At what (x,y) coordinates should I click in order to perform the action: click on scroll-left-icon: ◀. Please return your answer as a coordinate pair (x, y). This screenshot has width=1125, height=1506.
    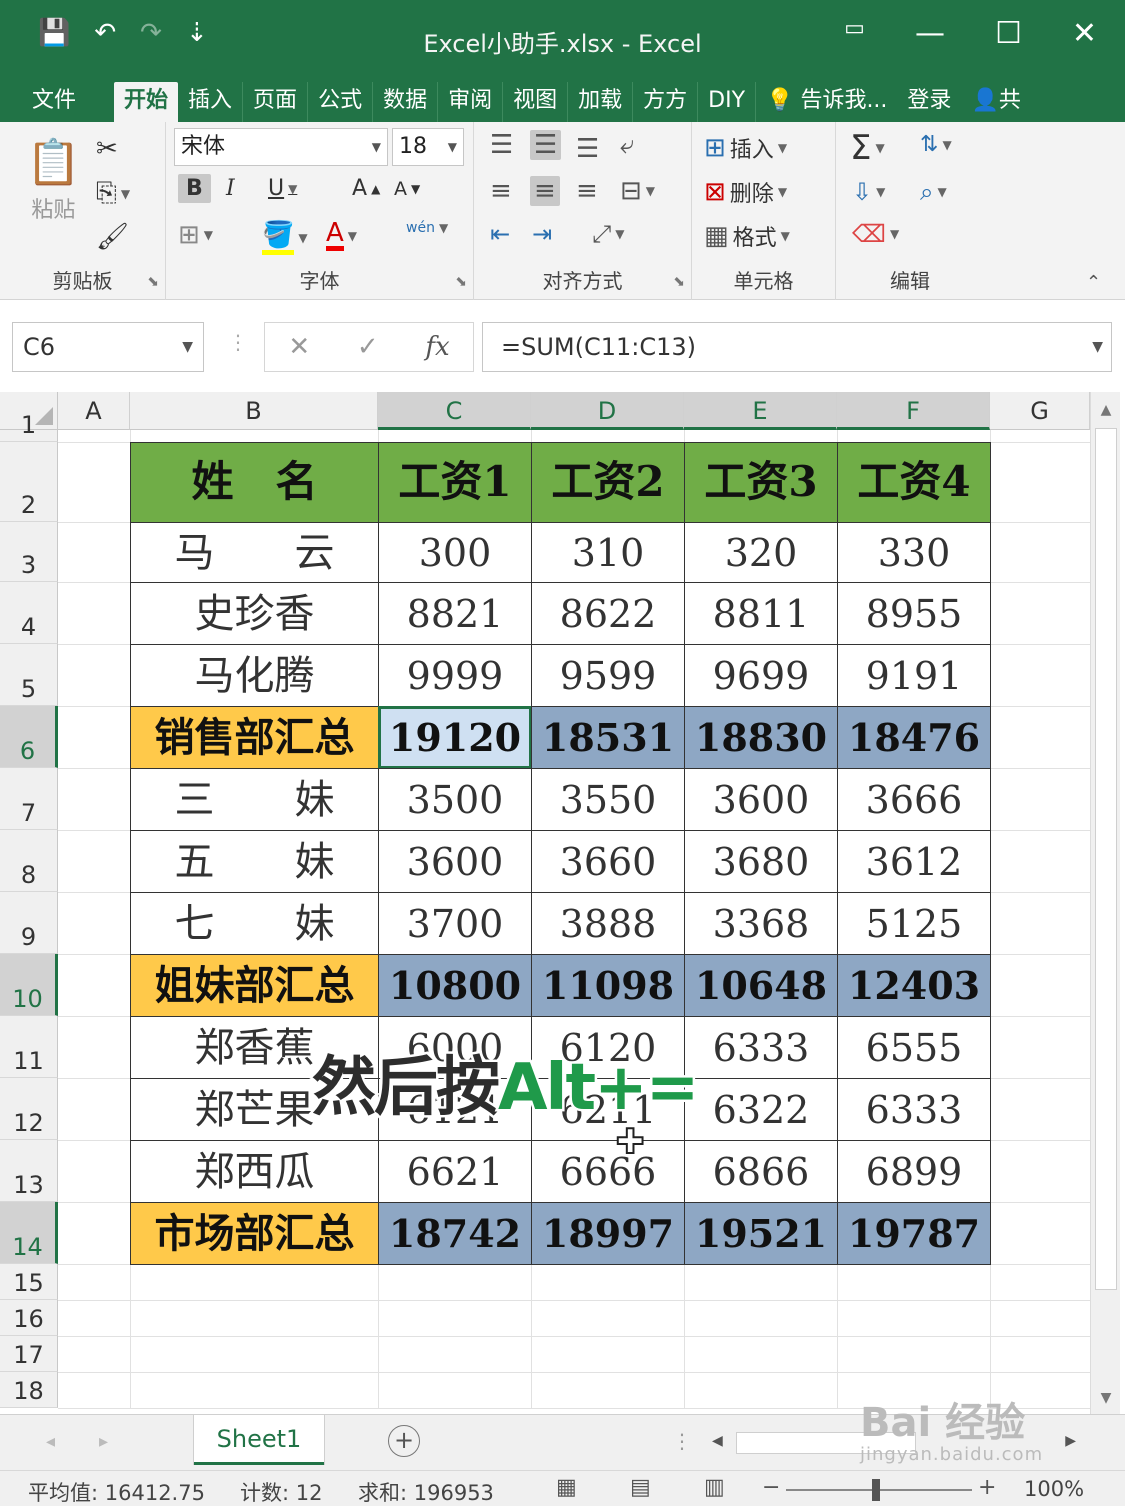
    Looking at the image, I should click on (717, 1441).